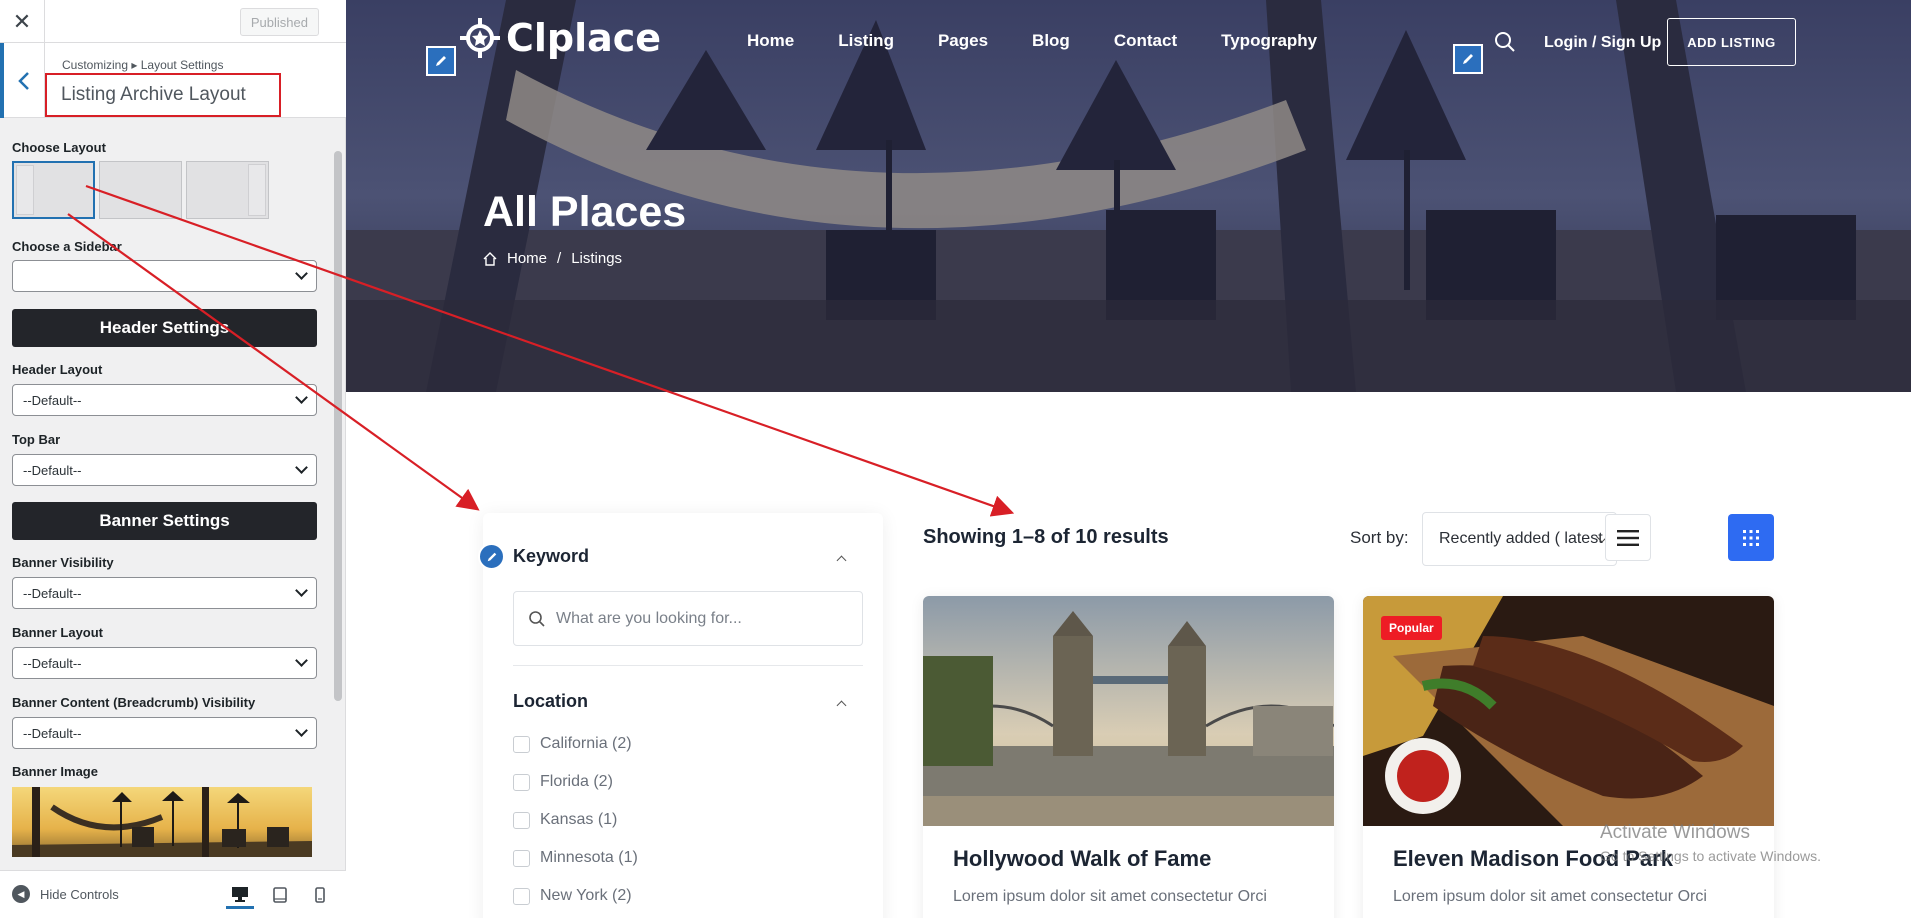  What do you see at coordinates (338, 426) in the screenshot?
I see `scrollbar-thumb` at bounding box center [338, 426].